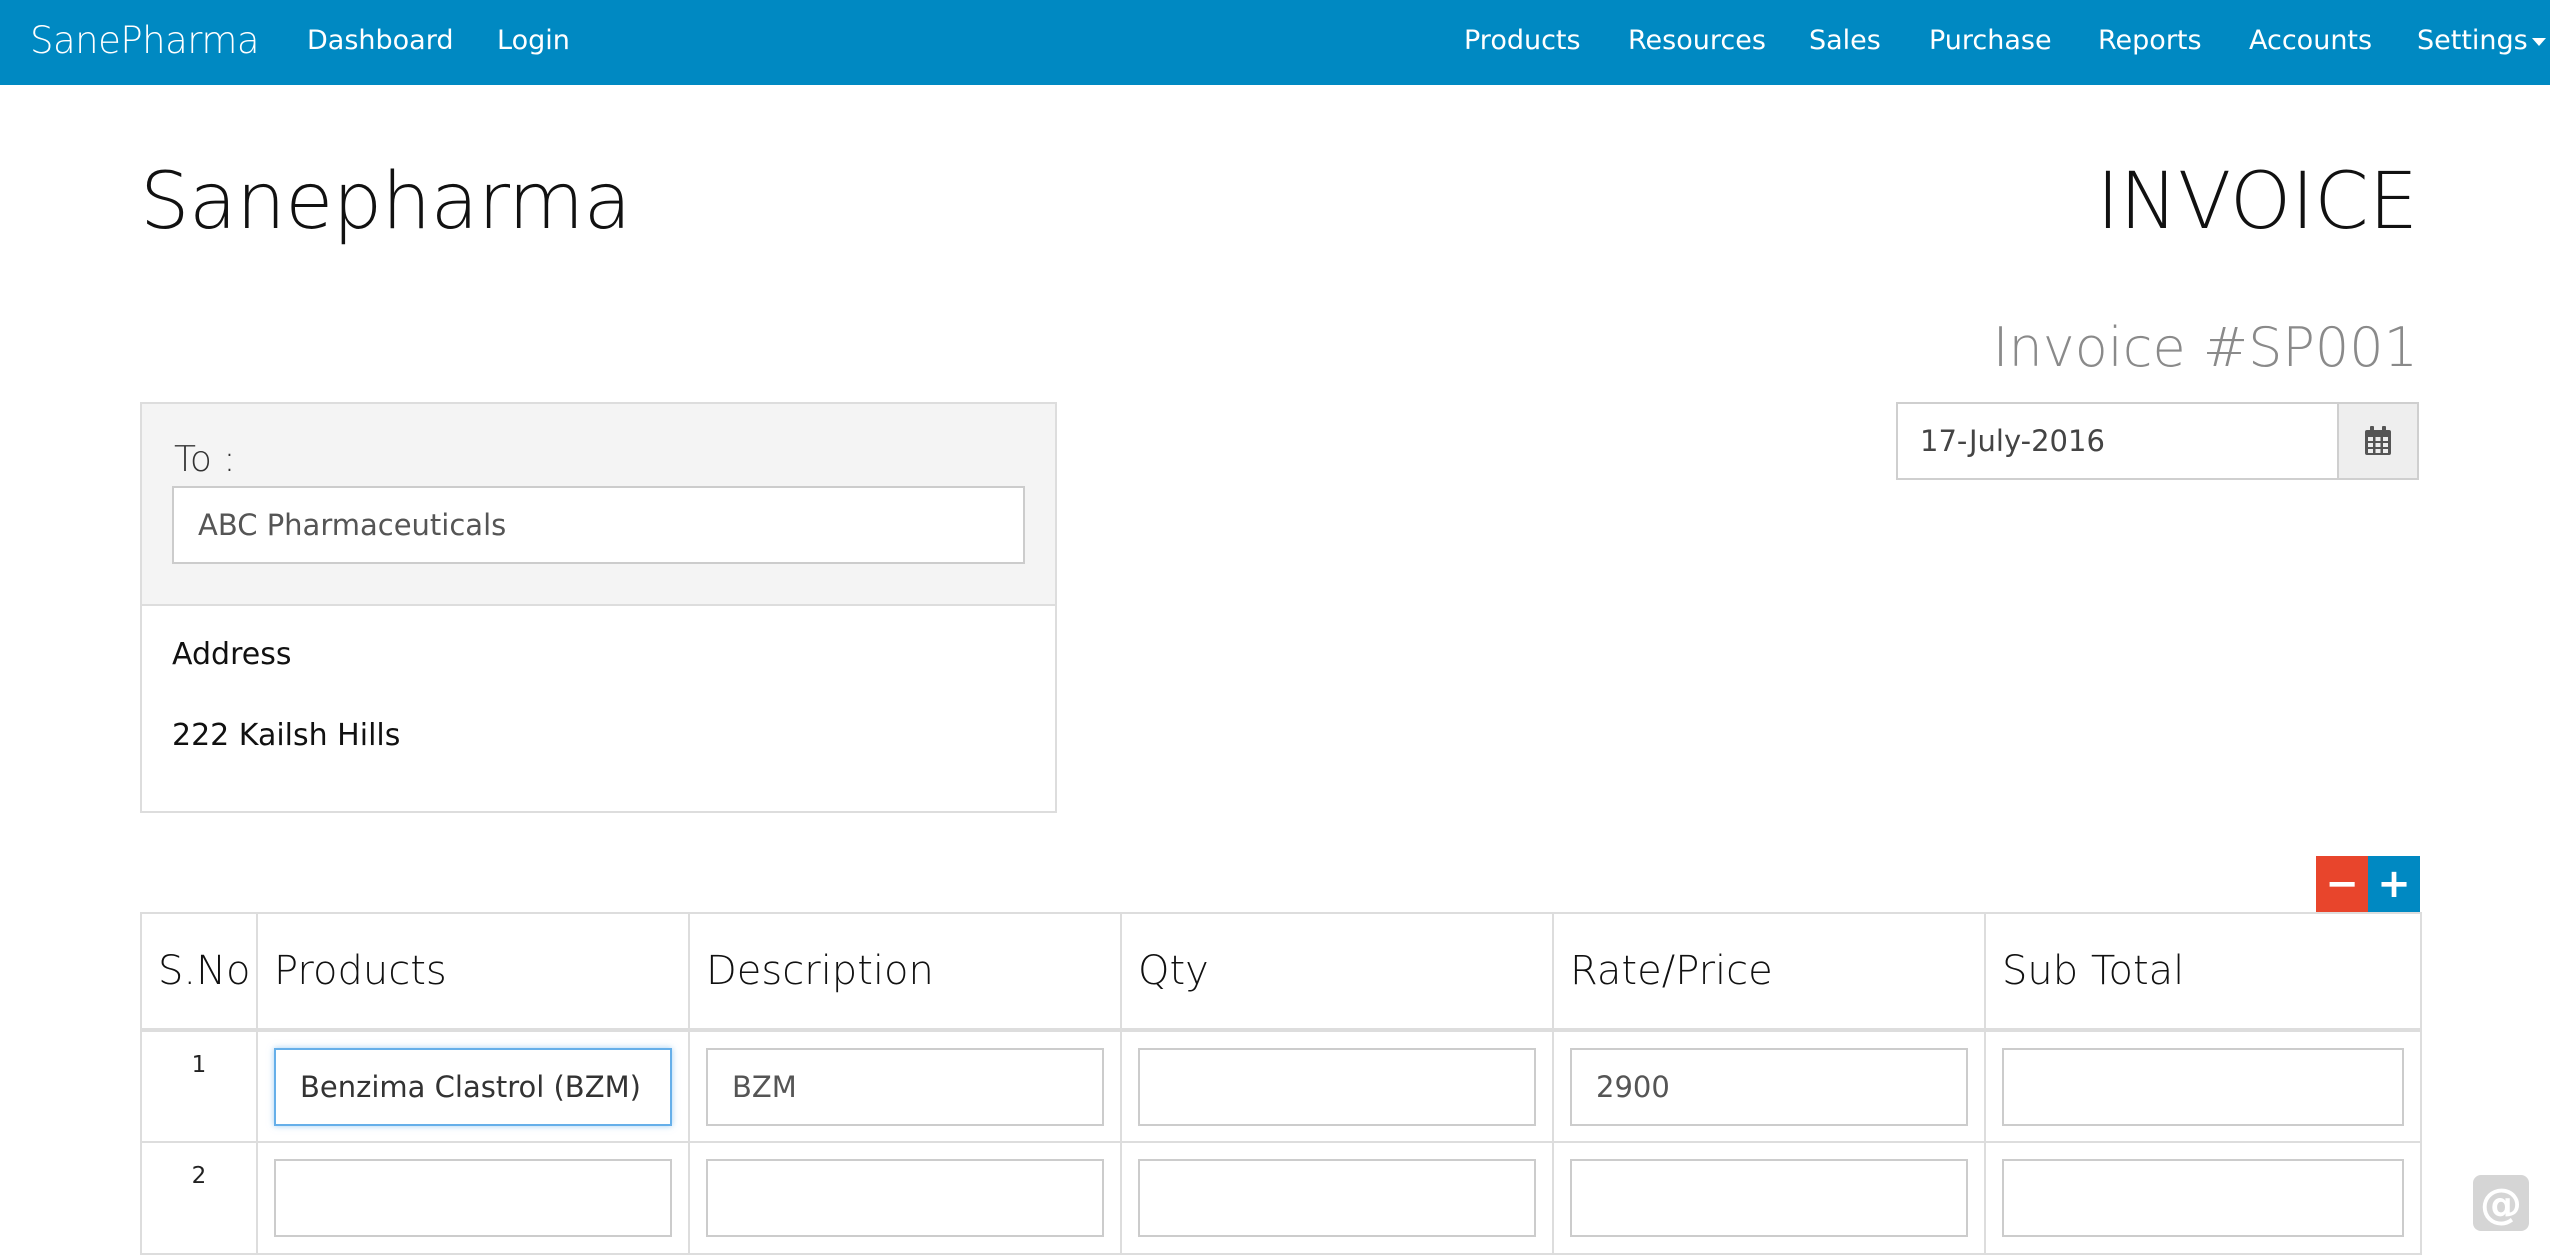 The image size is (2550, 1255). I want to click on invoice-number: Invoice #SP001, so click(2205, 347).